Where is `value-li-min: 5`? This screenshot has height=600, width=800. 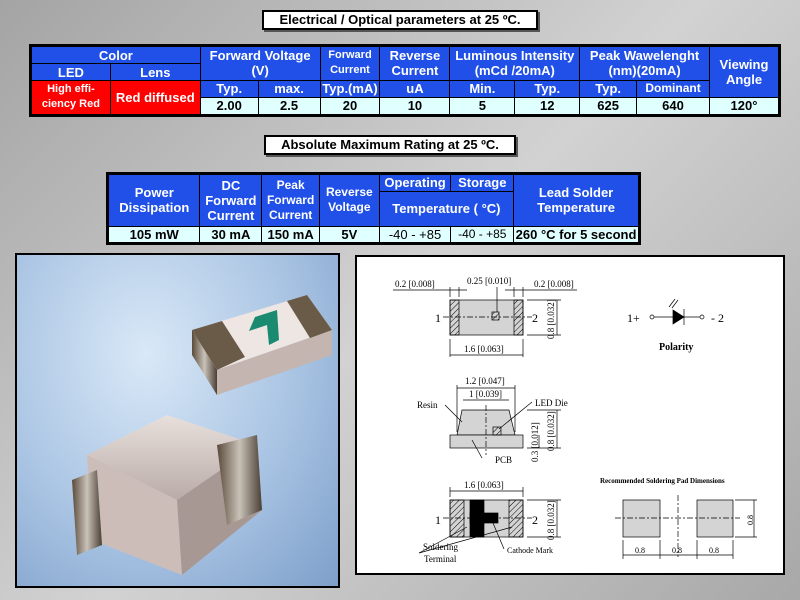
value-li-min: 5 is located at coordinates (482, 106).